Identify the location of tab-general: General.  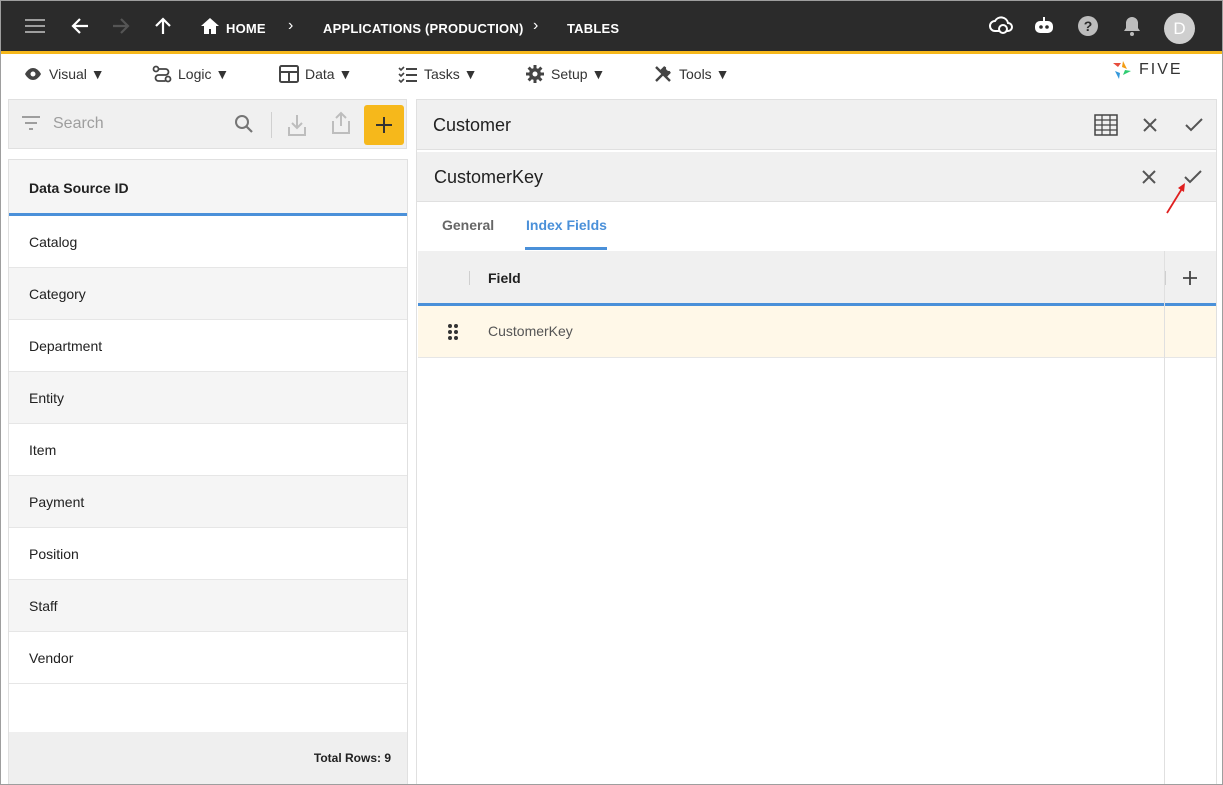
(468, 225).